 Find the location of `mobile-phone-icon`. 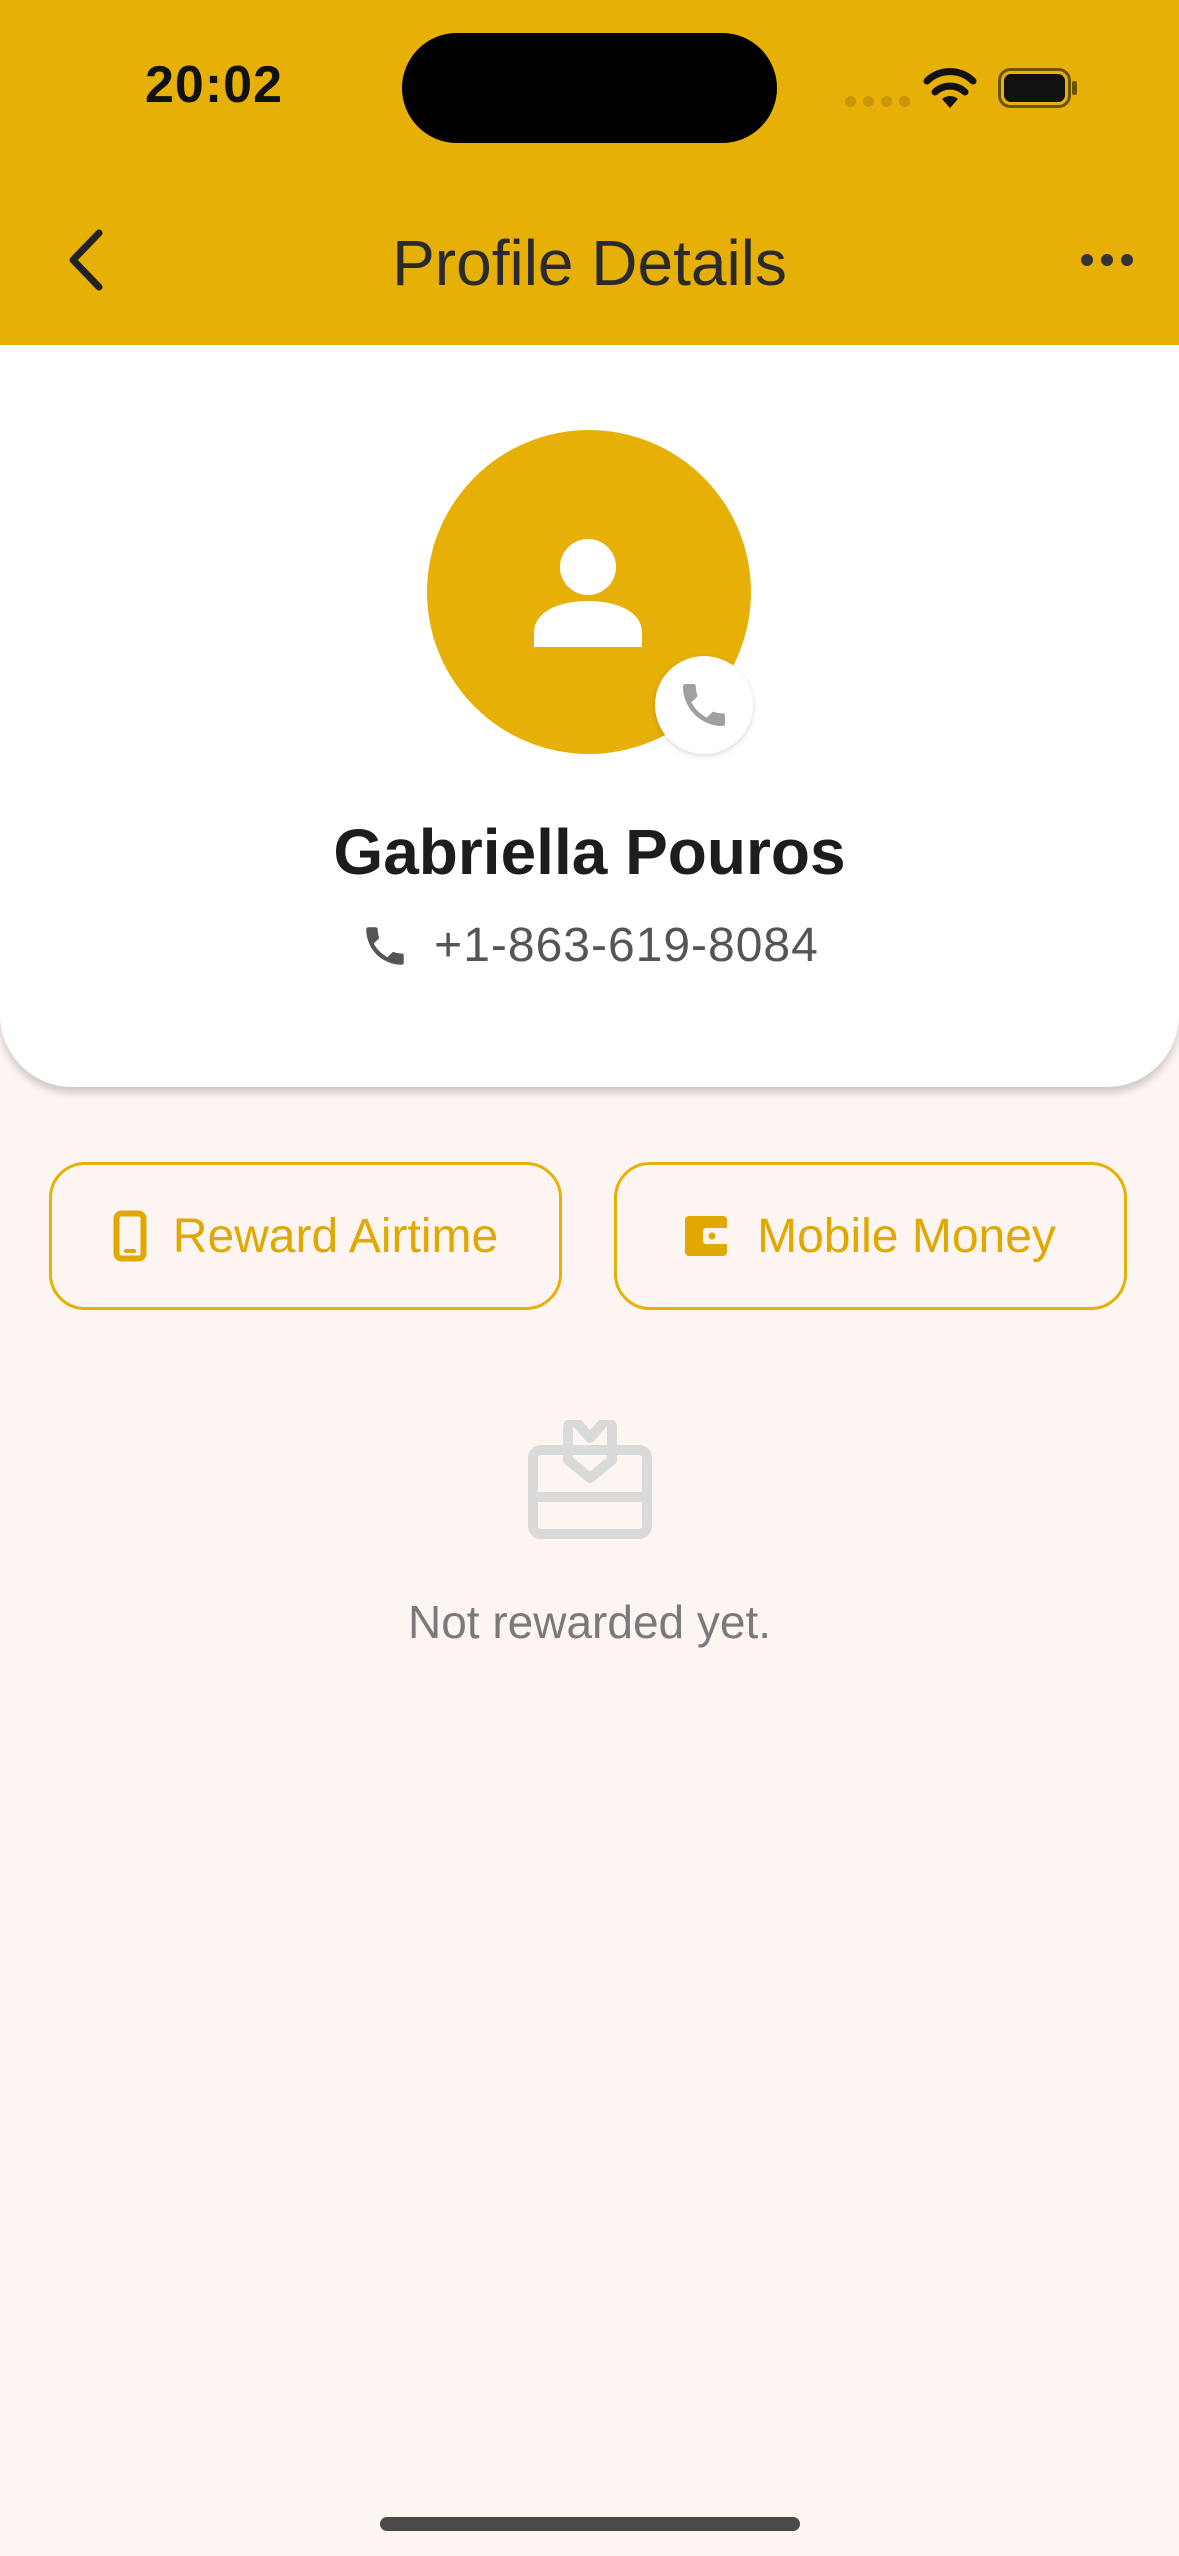

mobile-phone-icon is located at coordinates (130, 1236).